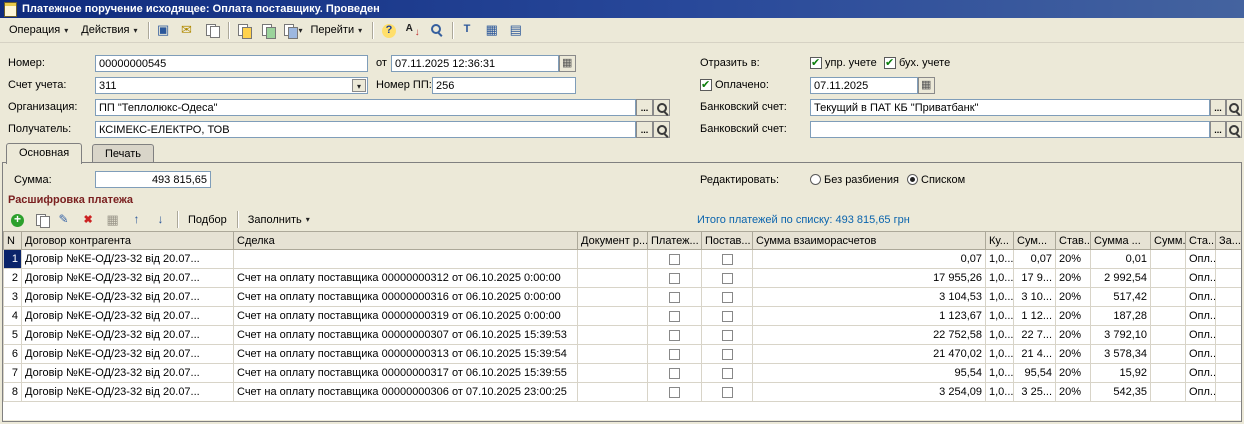 This screenshot has height=424, width=1244. I want to click on buh-checkbox, so click(890, 62).